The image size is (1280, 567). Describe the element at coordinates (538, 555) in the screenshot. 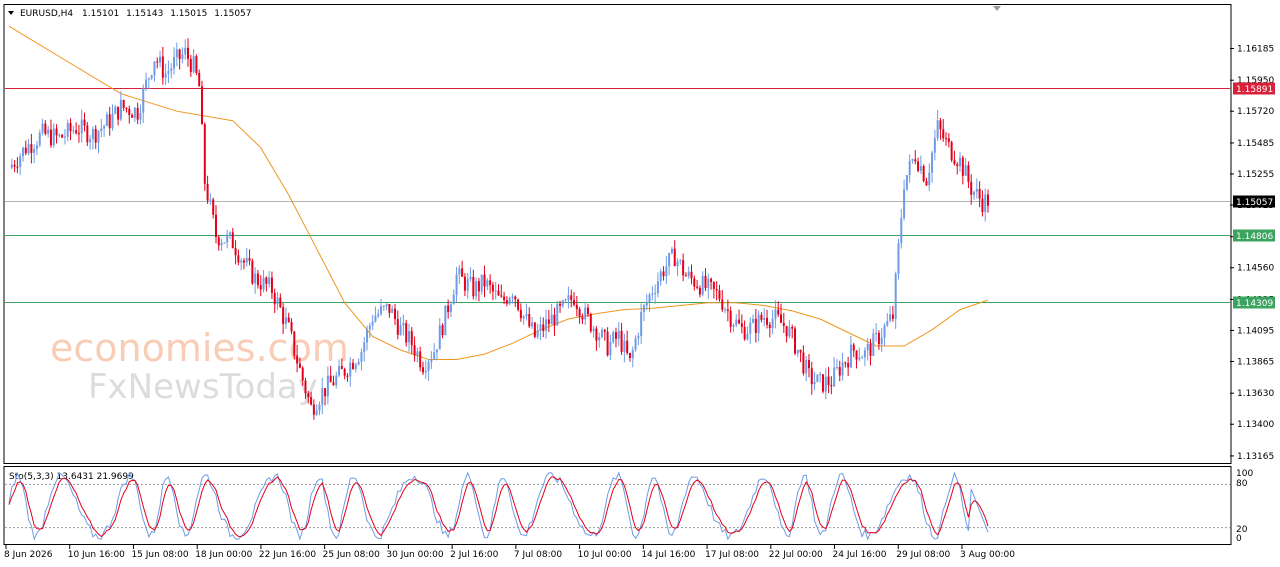

I see `date-tick-label: 7 Jul 08:00` at that location.